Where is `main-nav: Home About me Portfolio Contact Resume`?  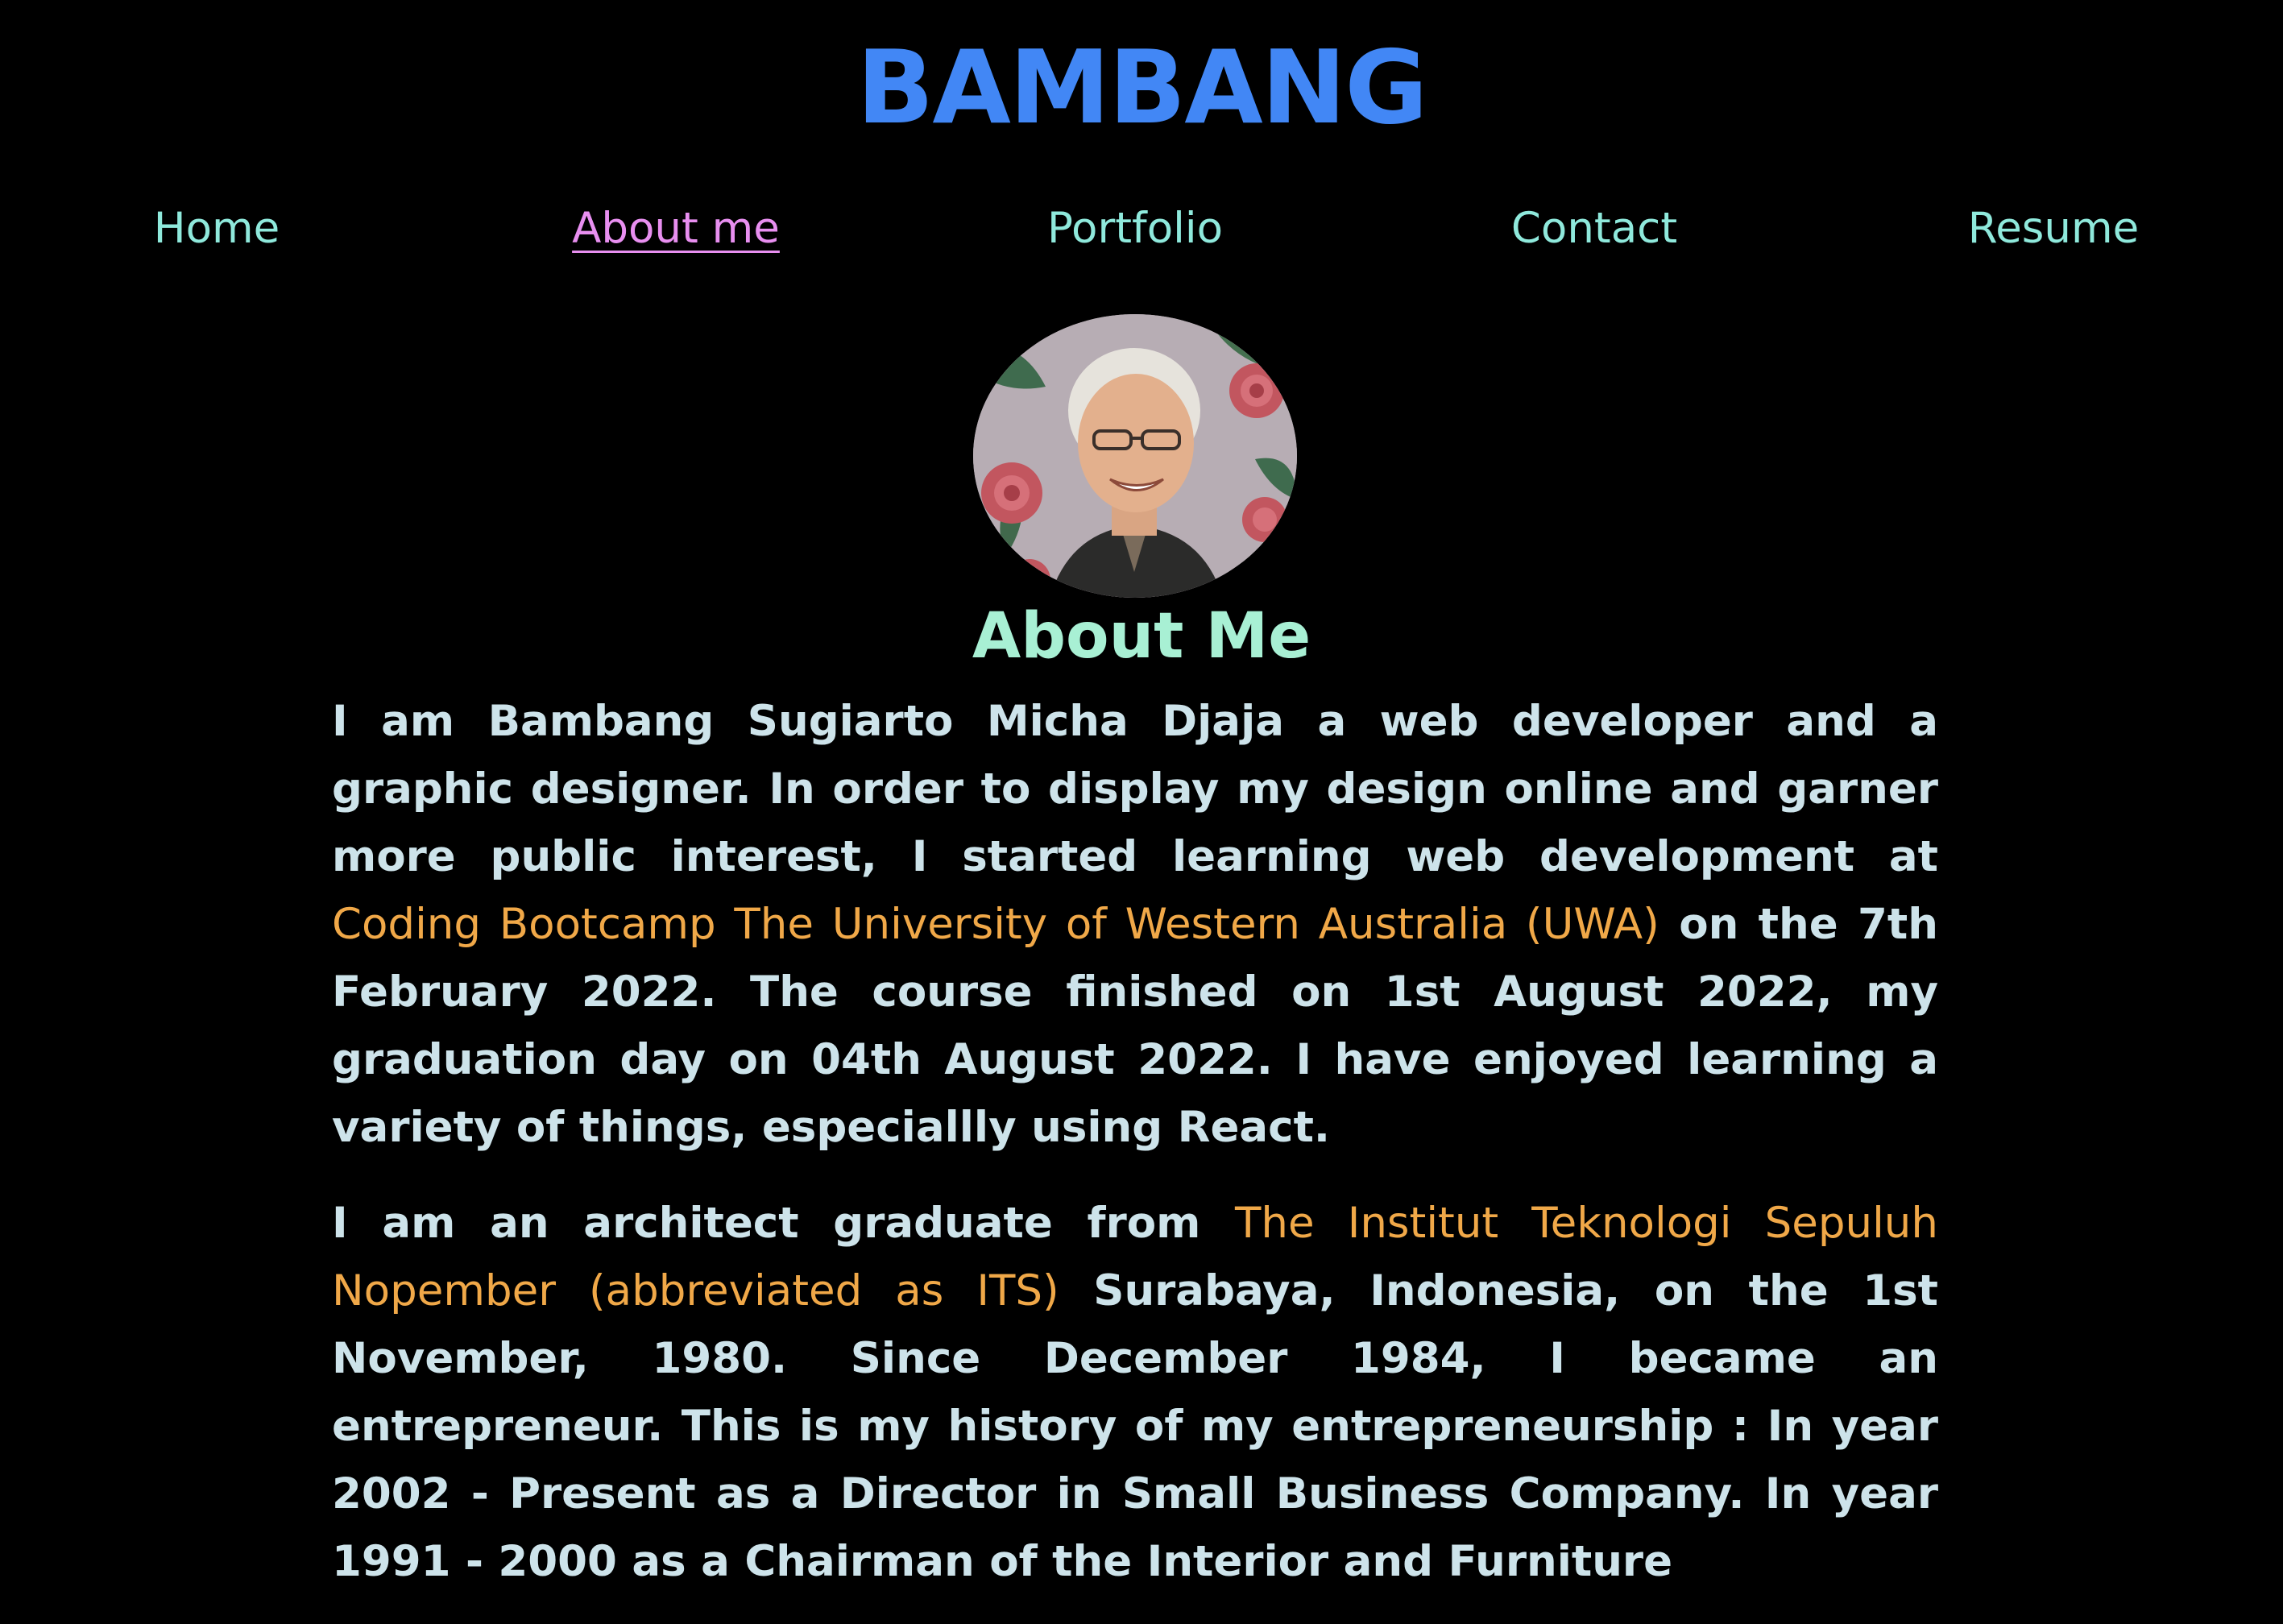
main-nav: Home About me Portfolio Contact Resume is located at coordinates (1141, 229).